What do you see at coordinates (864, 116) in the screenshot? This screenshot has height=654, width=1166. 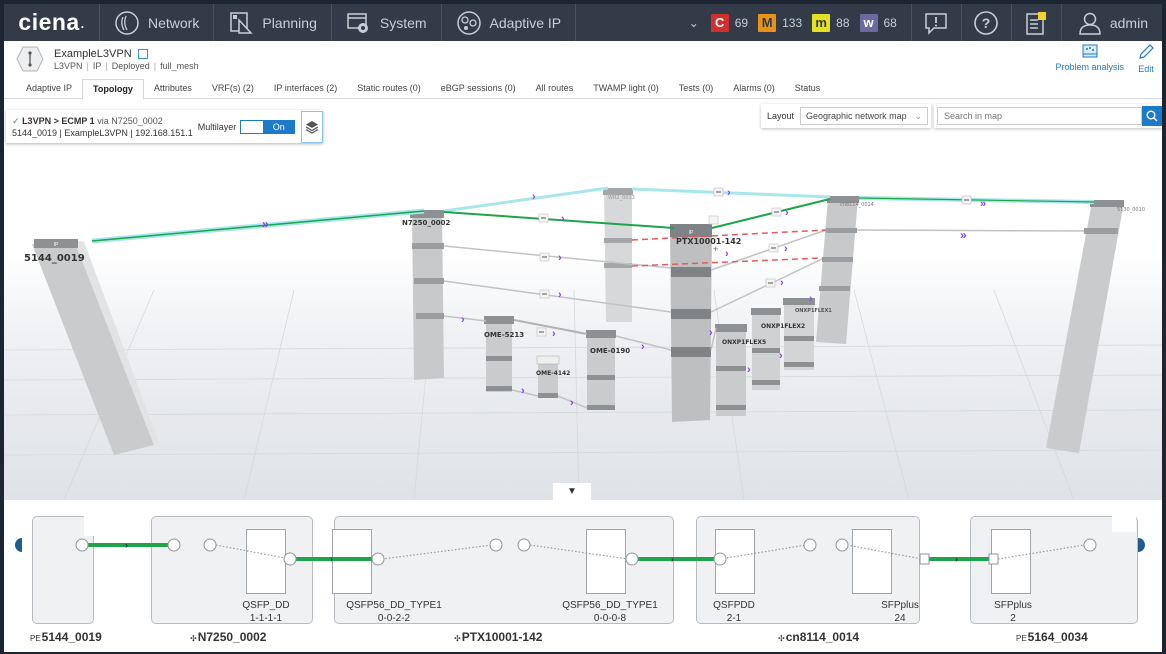 I see `layout-dropdown: Geographic network map ⌄` at bounding box center [864, 116].